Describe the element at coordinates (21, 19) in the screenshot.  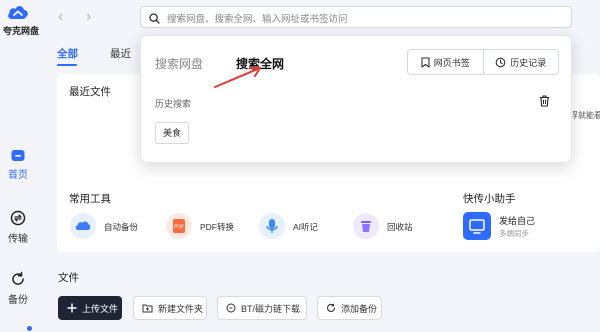
I see `app-logo: 夸克网盘` at that location.